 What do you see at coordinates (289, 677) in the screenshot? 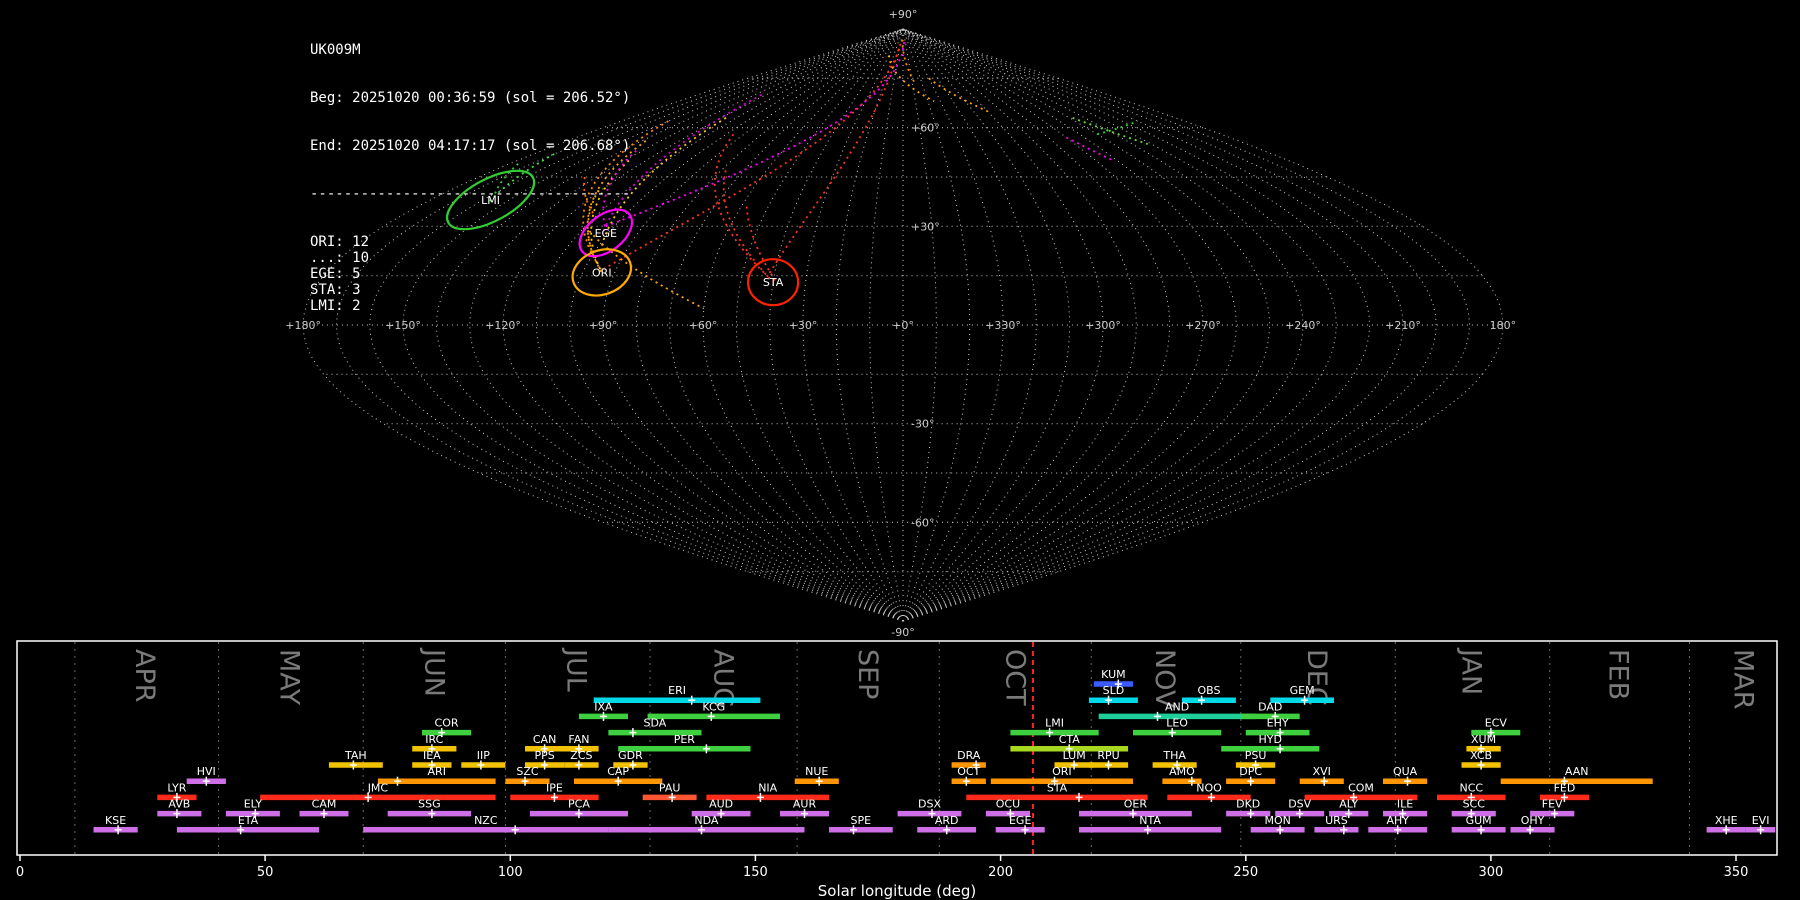
I see `month-label: MAY` at bounding box center [289, 677].